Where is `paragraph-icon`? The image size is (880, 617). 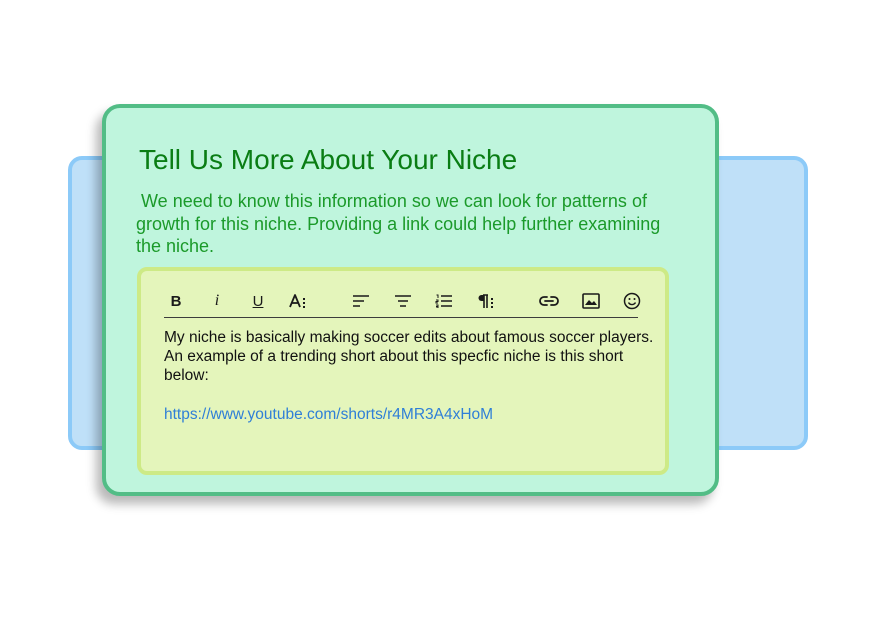 paragraph-icon is located at coordinates (485, 301).